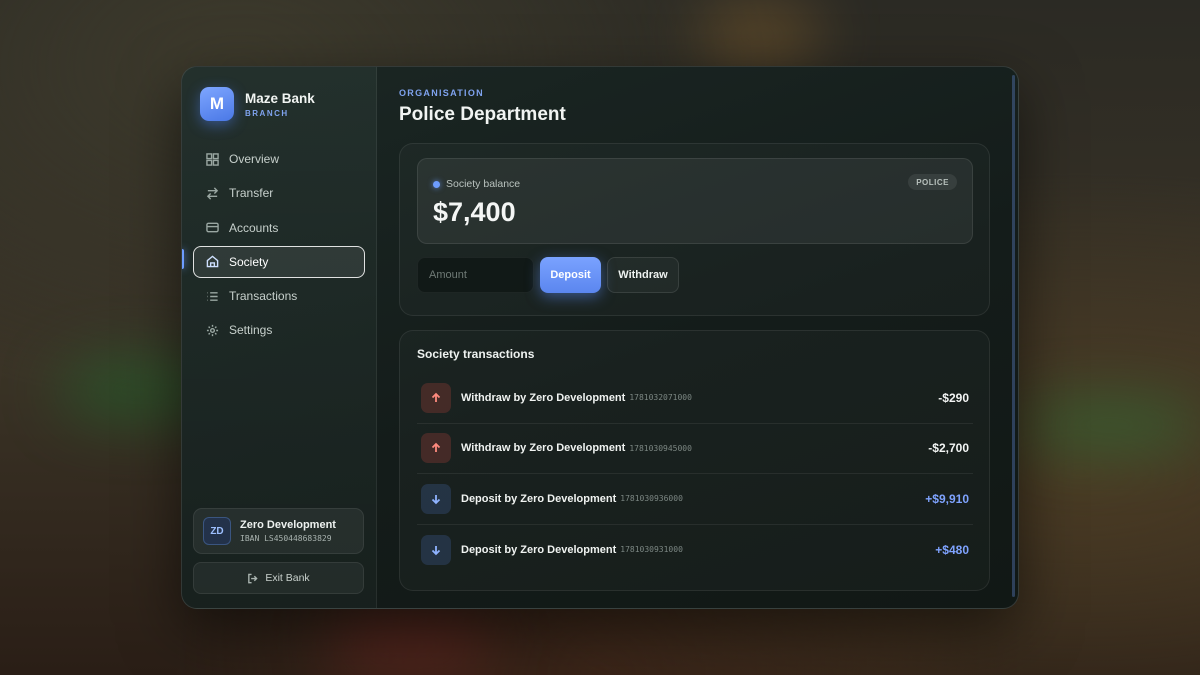 The image size is (1200, 675). I want to click on status-badge: POLICE, so click(932, 182).